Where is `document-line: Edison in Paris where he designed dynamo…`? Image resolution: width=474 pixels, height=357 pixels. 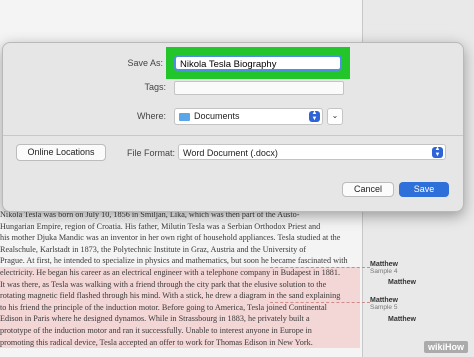 document-line: Edison in Paris where he designed dynamo… is located at coordinates (180, 319).